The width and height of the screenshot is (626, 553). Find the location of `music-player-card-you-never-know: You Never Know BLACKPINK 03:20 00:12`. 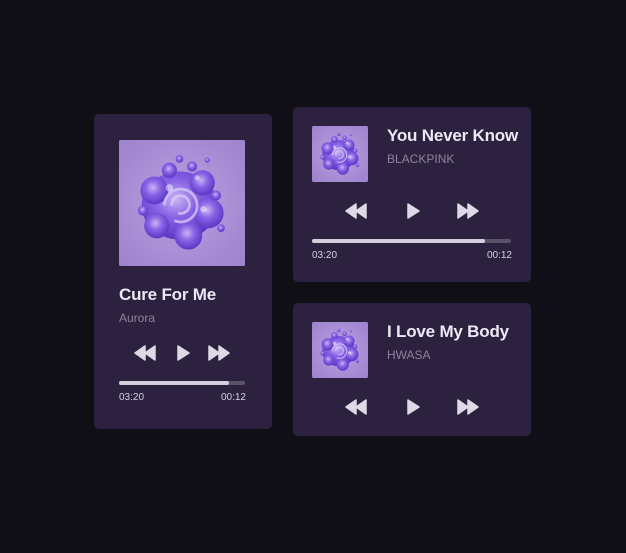

music-player-card-you-never-know: You Never Know BLACKPINK 03:20 00:12 is located at coordinates (412, 194).